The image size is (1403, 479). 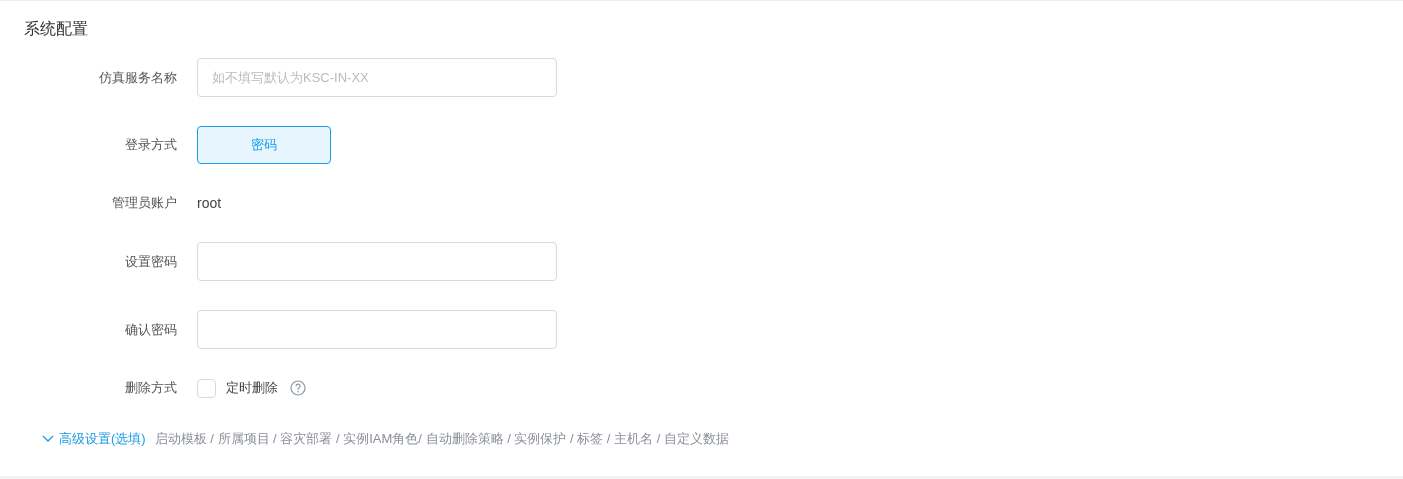 What do you see at coordinates (150, 145) in the screenshot?
I see `field-label: 登录方式` at bounding box center [150, 145].